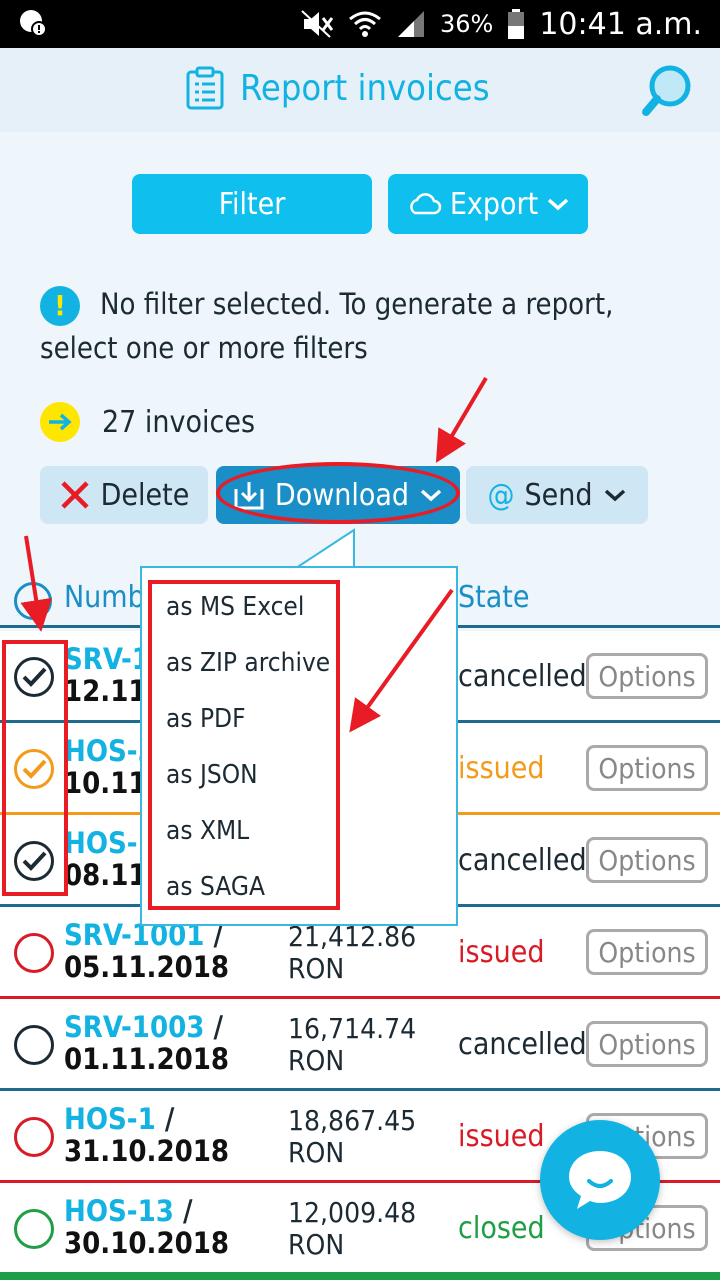  I want to click on invoice-code: SRV-1, so click(107, 659).